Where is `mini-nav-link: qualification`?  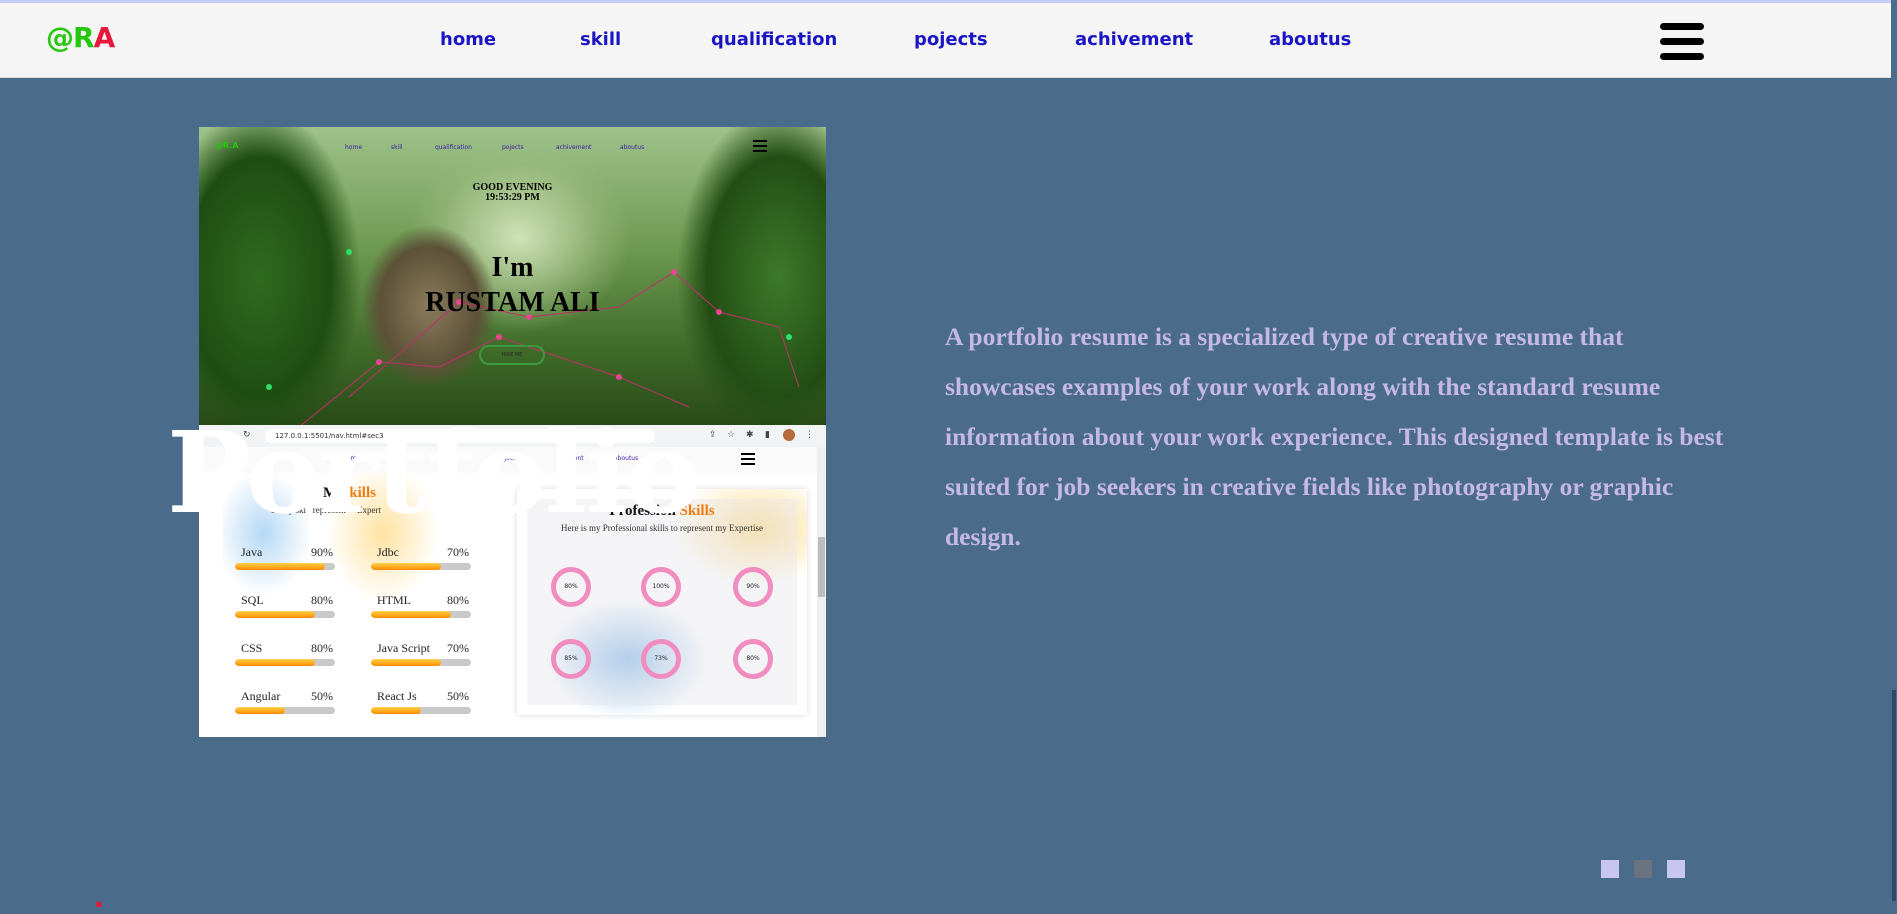
mini-nav-link: qualification is located at coordinates (453, 147).